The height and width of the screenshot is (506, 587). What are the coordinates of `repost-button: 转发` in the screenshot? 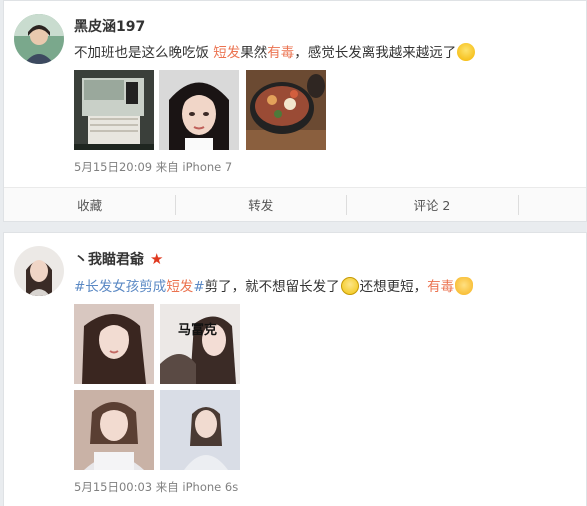 It's located at (260, 204).